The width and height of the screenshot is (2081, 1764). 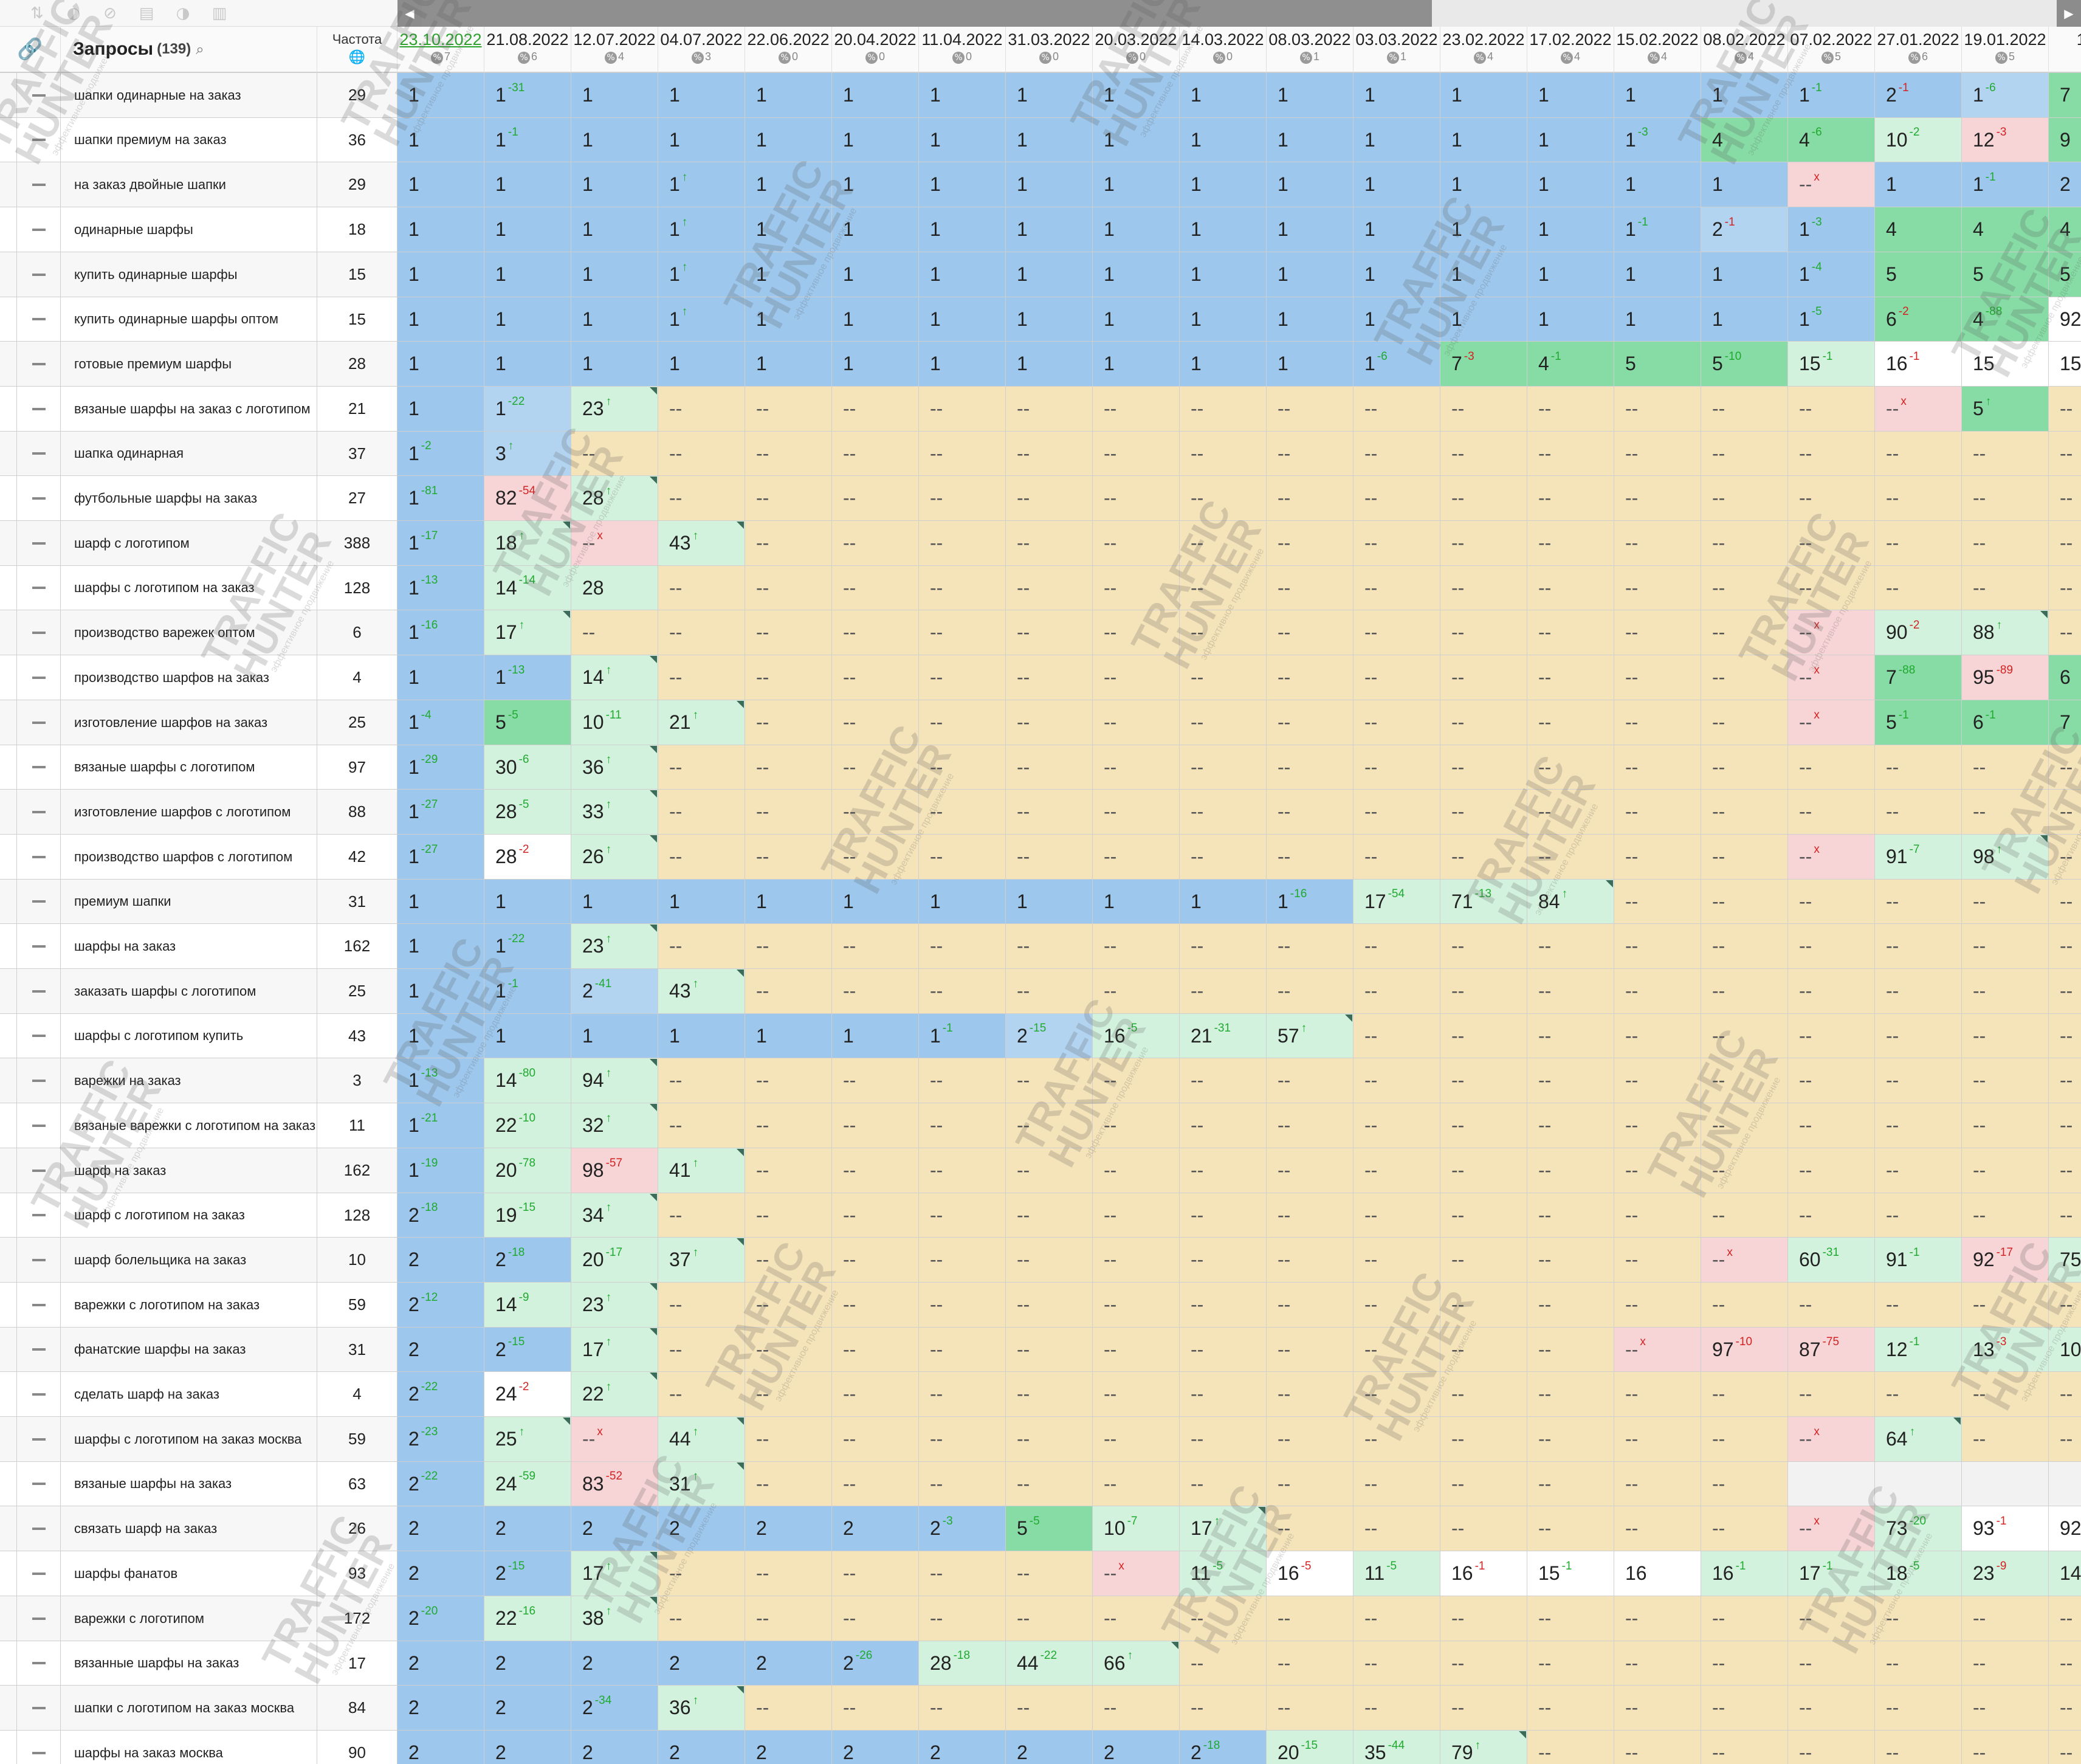 What do you see at coordinates (962, 1663) in the screenshot?
I see `position-cell: 28 -18` at bounding box center [962, 1663].